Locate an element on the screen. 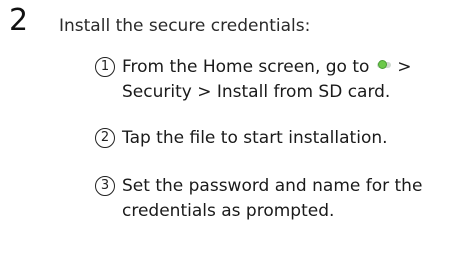 This screenshot has height=254, width=471. step-heading: Install the secure credentials: is located at coordinates (185, 26).